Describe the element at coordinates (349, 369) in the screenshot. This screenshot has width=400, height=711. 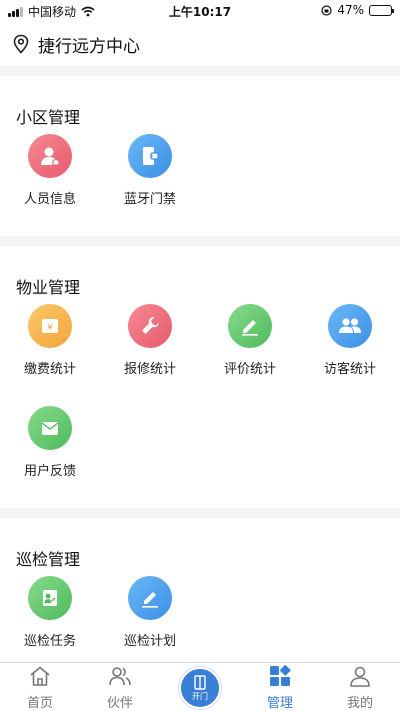
I see `tile-label: 访客统计` at that location.